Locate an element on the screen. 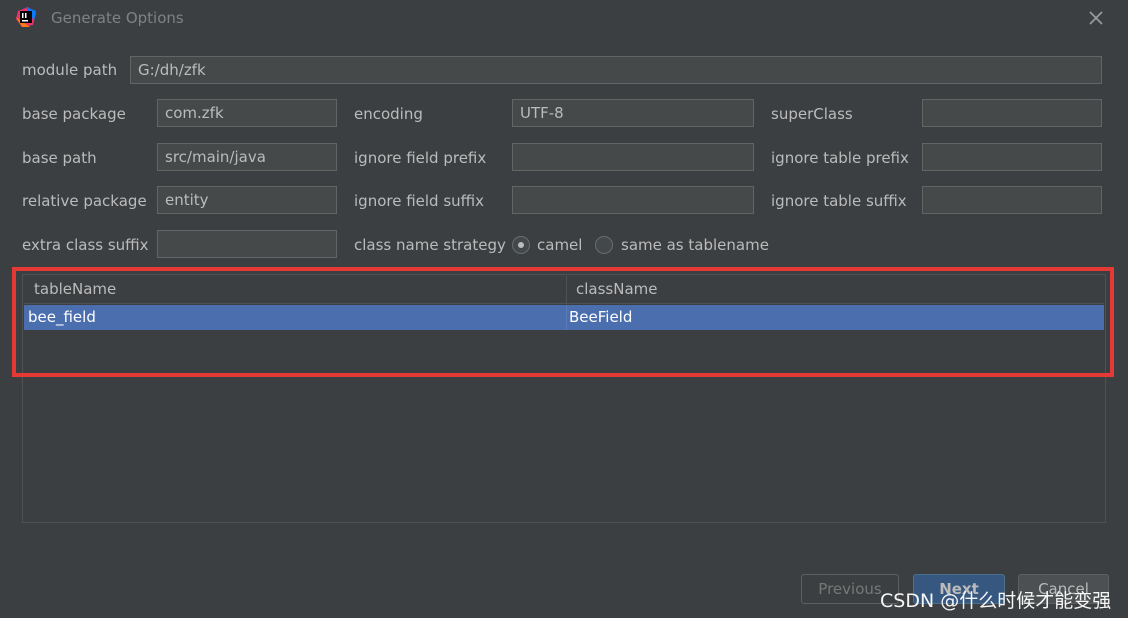 The image size is (1128, 618). super-class-input is located at coordinates (1012, 113).